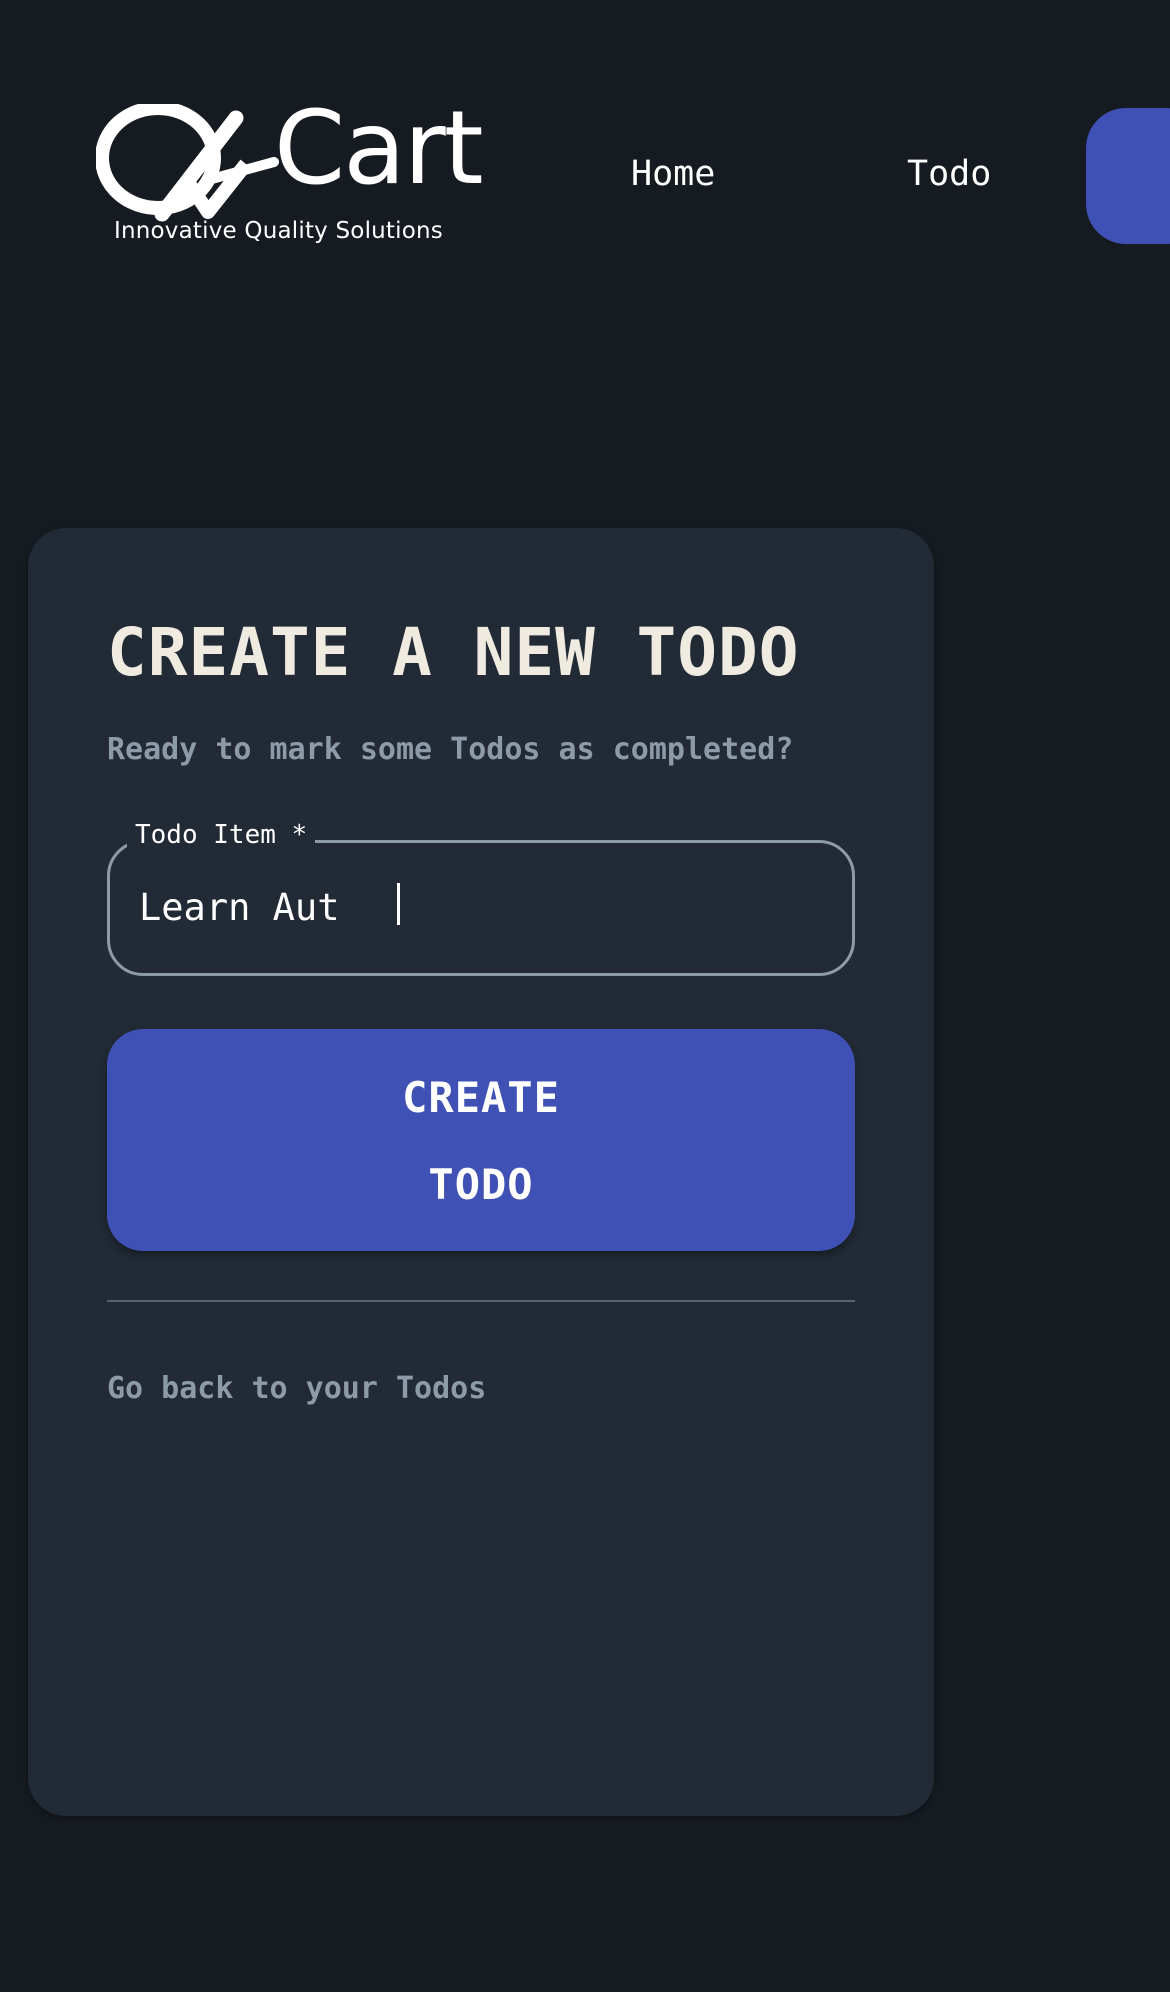 The width and height of the screenshot is (1170, 1992). Describe the element at coordinates (949, 174) in the screenshot. I see `nav-todo-link: Todo` at that location.